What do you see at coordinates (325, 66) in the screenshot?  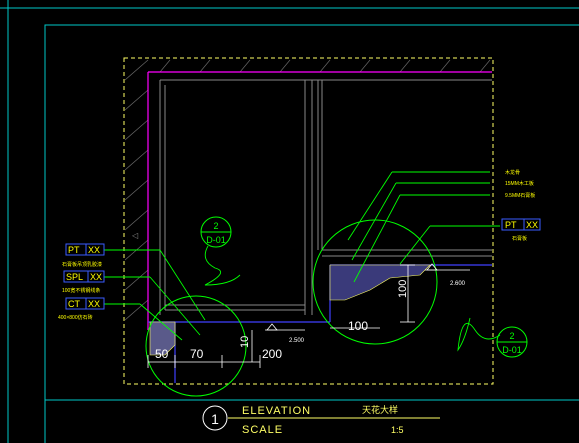 I see `wall-hatch-top` at bounding box center [325, 66].